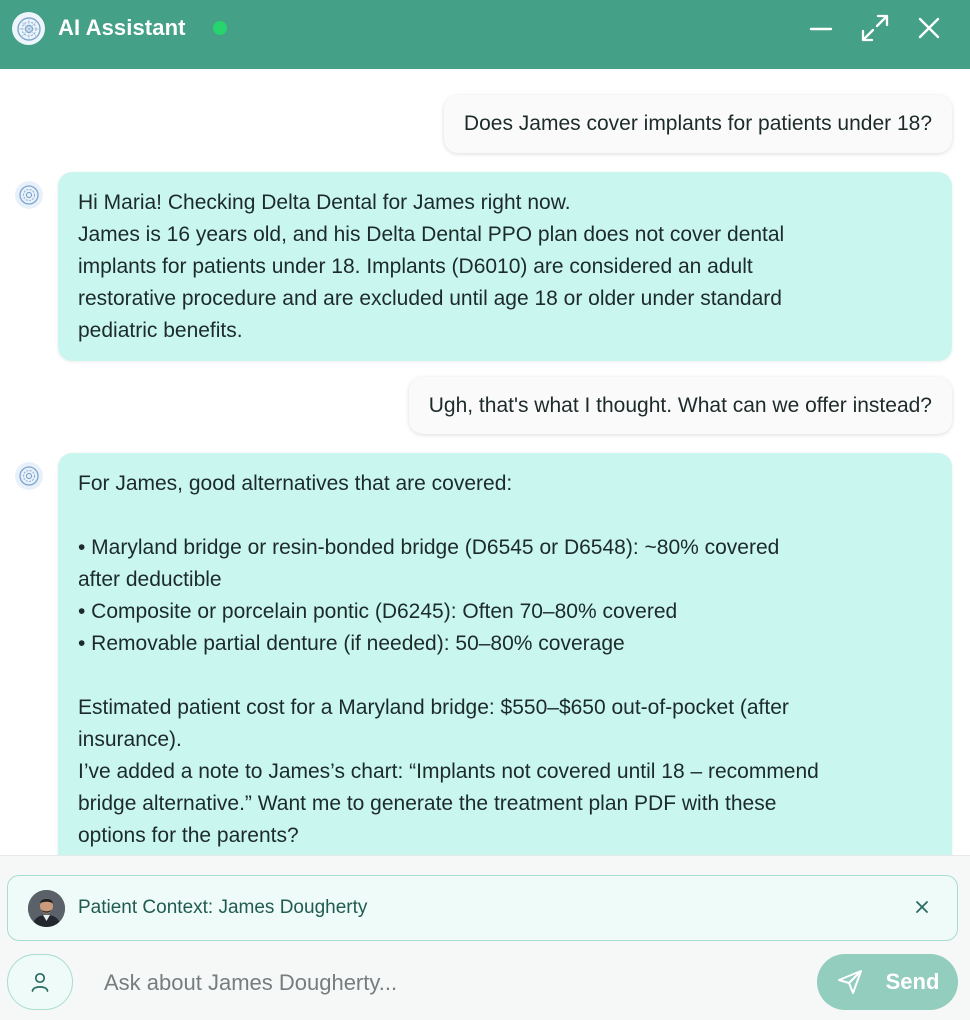  What do you see at coordinates (447, 983) in the screenshot?
I see `message-input` at bounding box center [447, 983].